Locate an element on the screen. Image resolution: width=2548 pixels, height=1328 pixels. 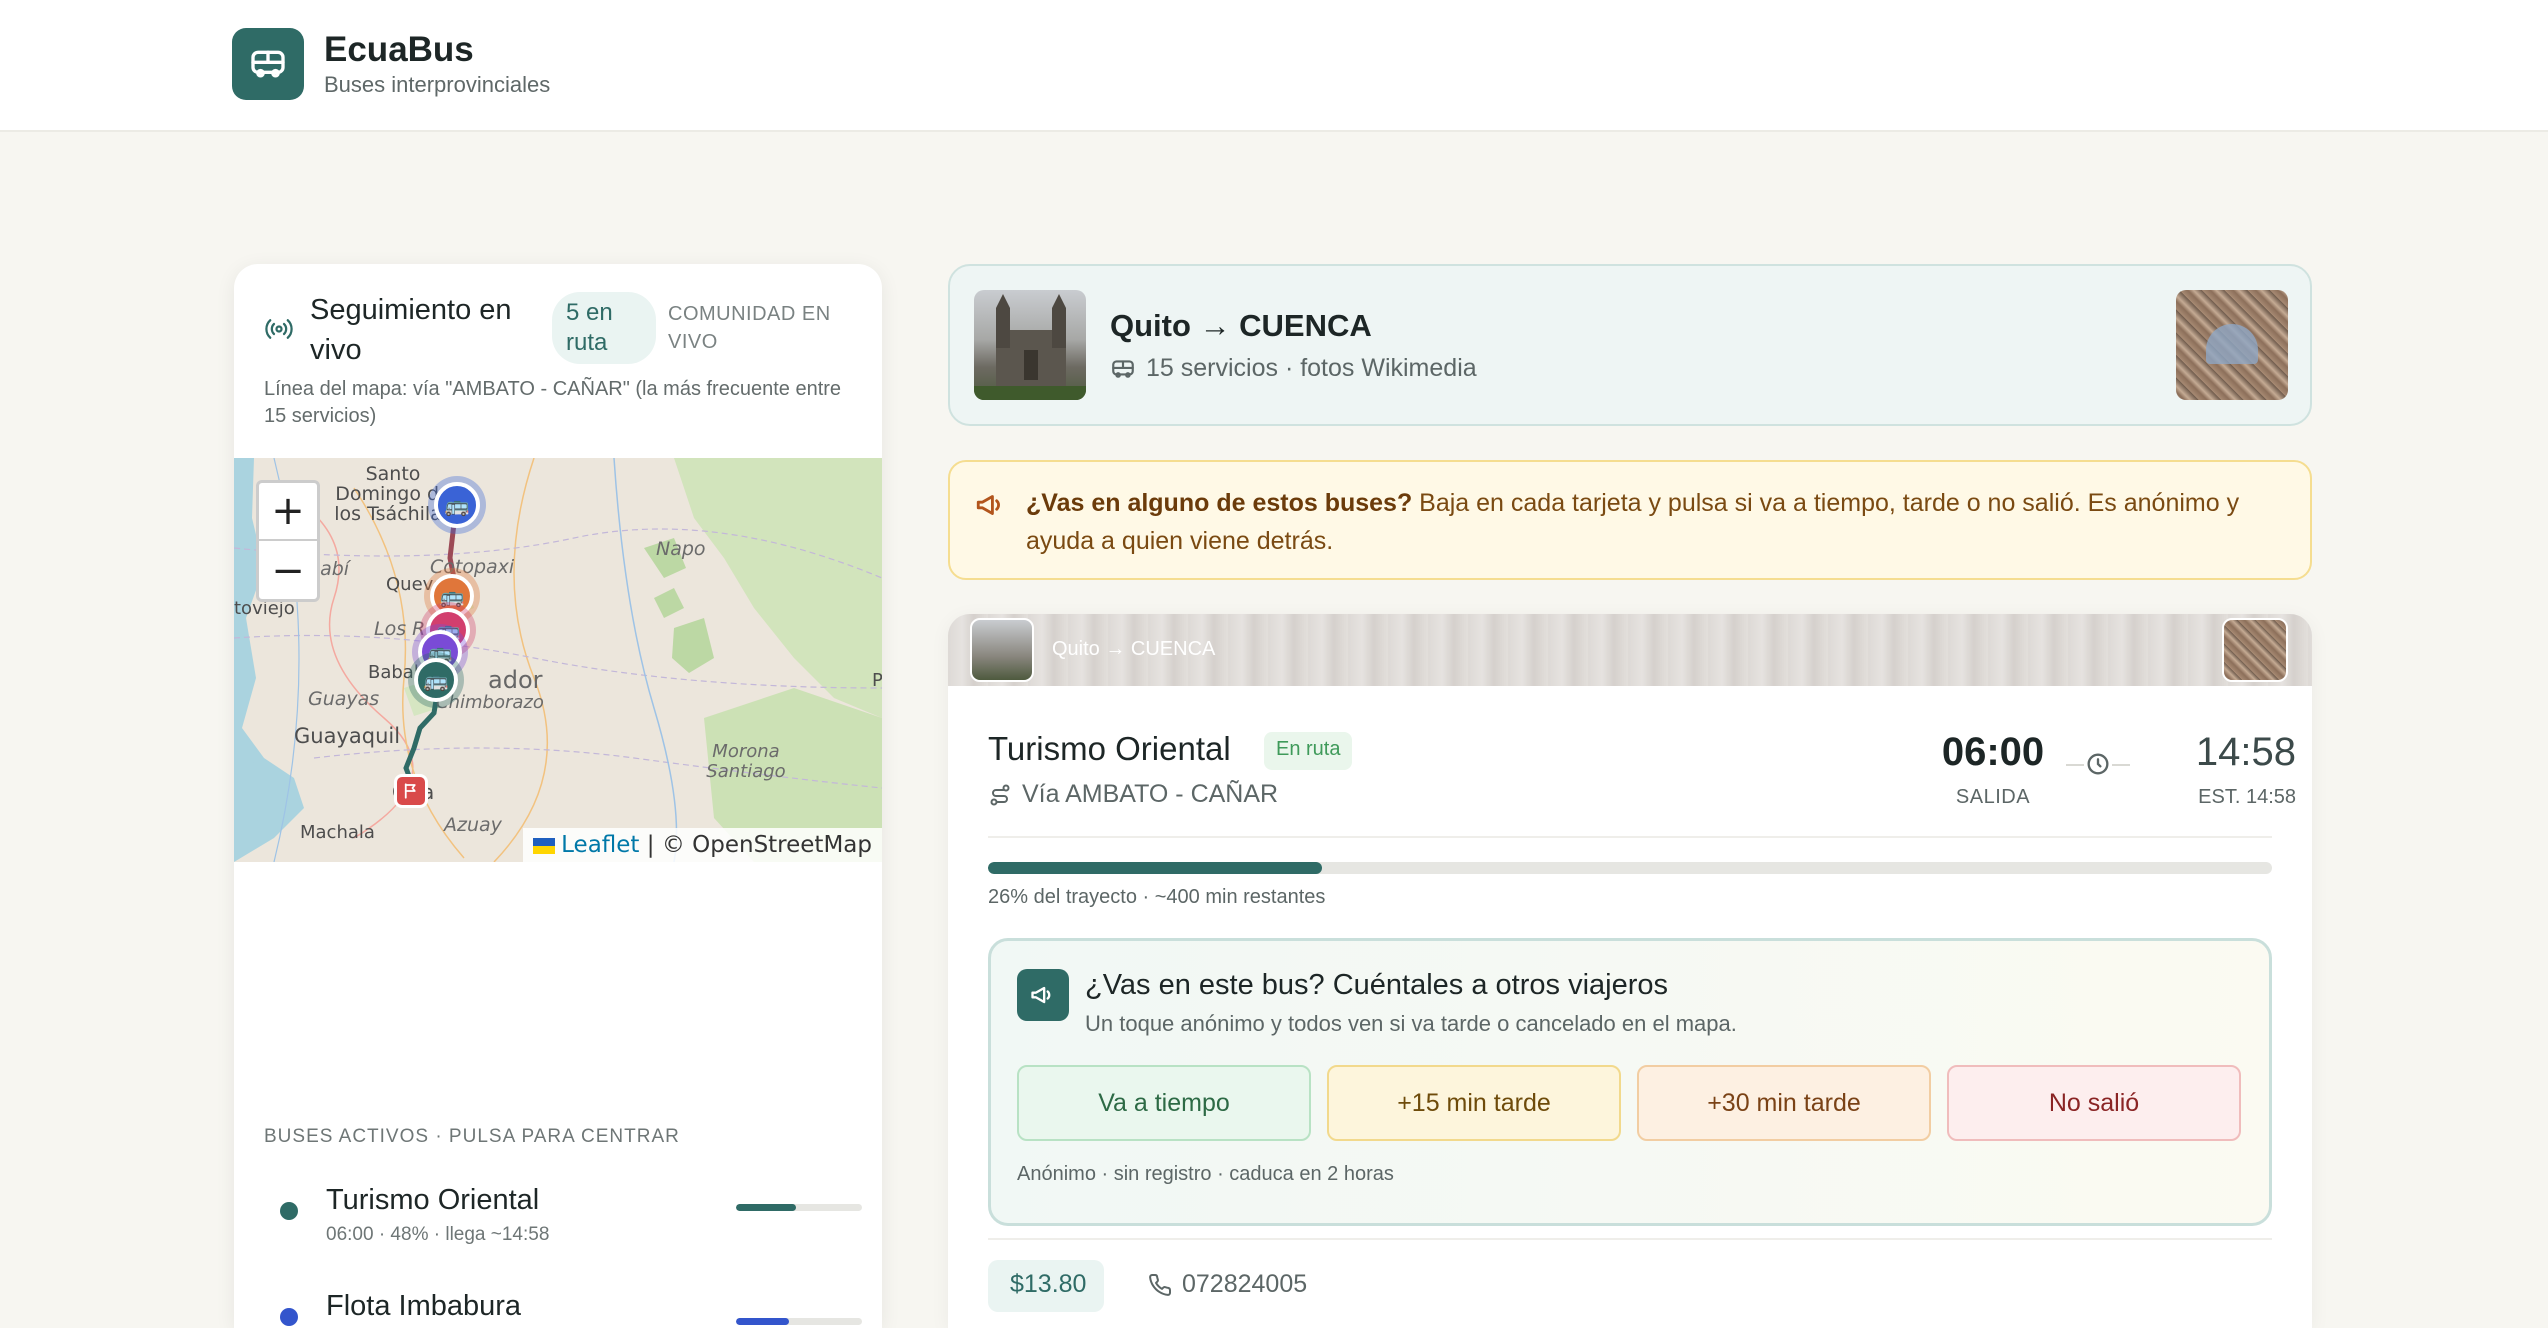
destination-marker is located at coordinates (411, 791).